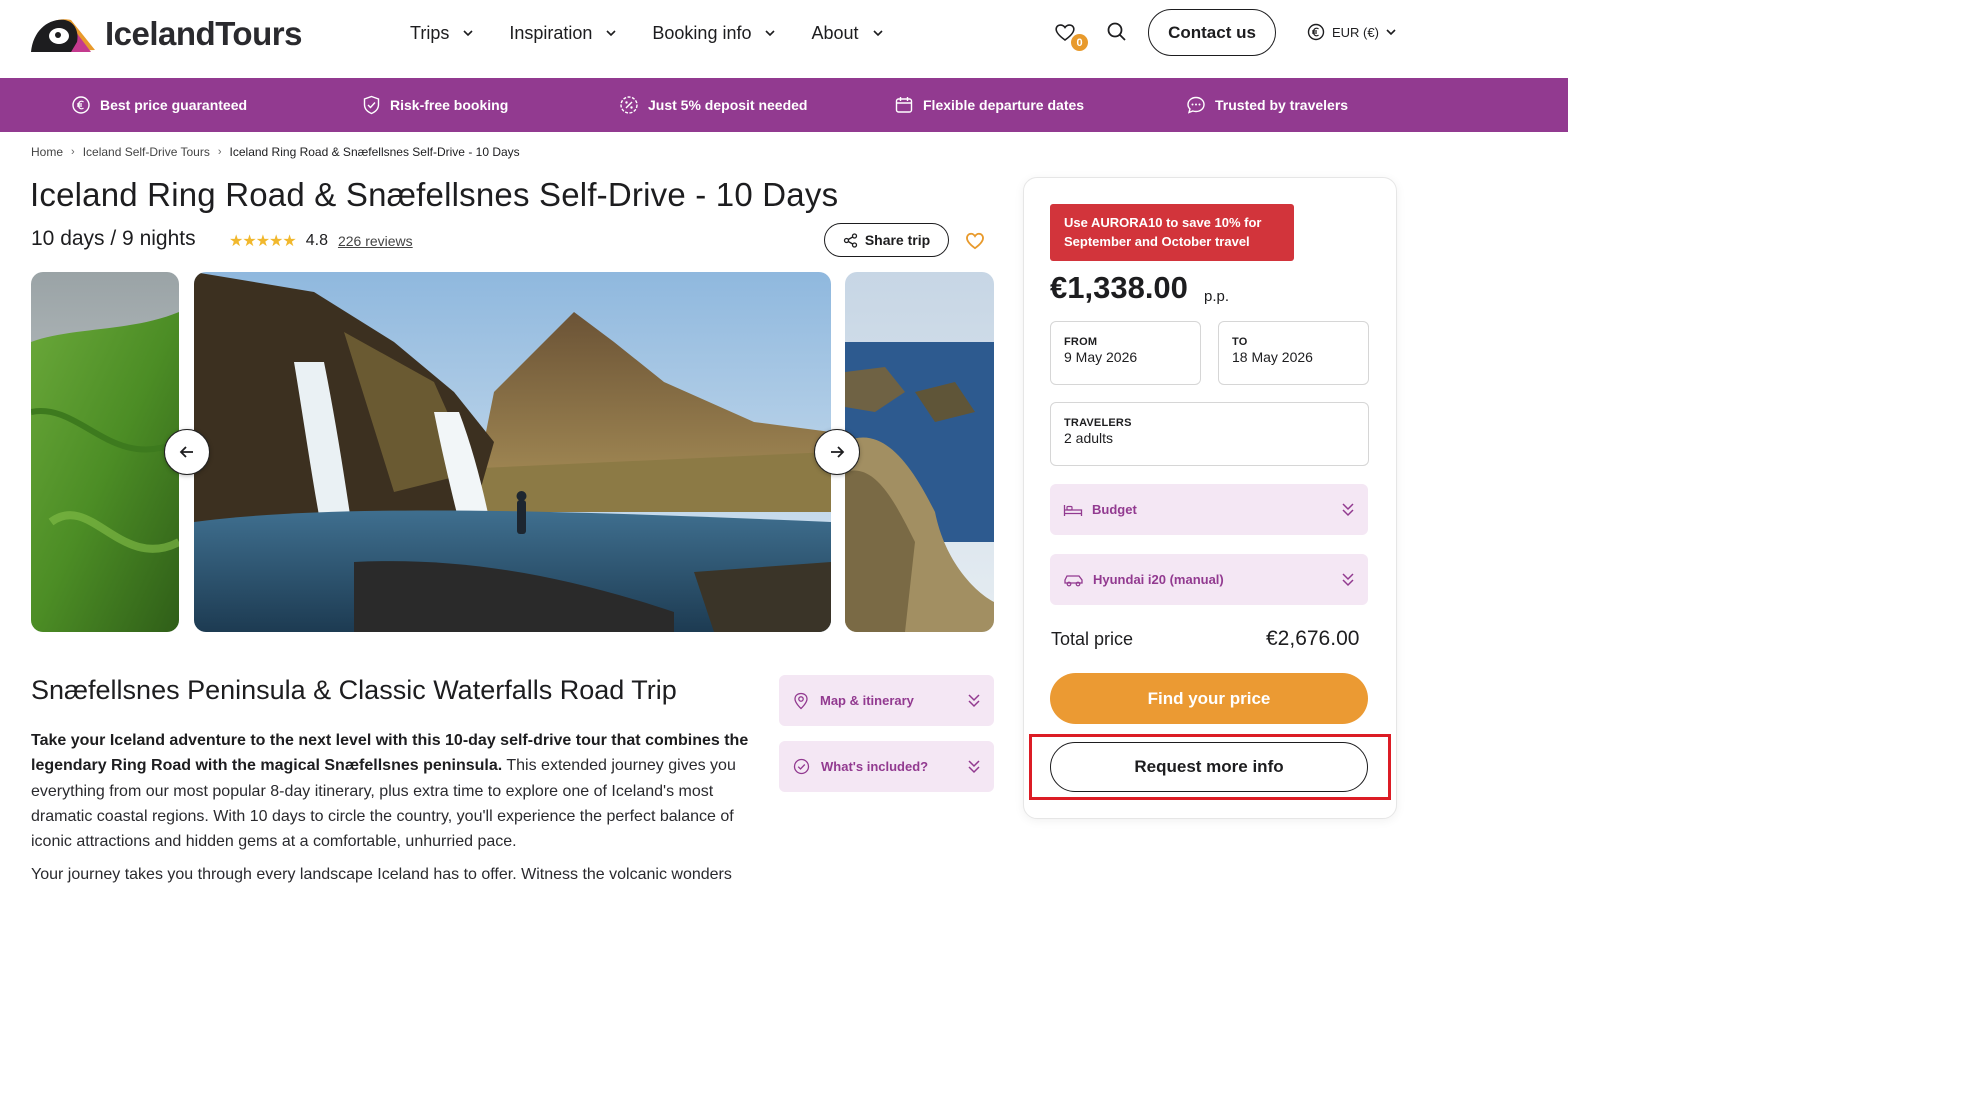 Image resolution: width=1963 pixels, height=1108 pixels. Describe the element at coordinates (1079, 42) in the screenshot. I see `wishlist-count-badge: 0` at that location.